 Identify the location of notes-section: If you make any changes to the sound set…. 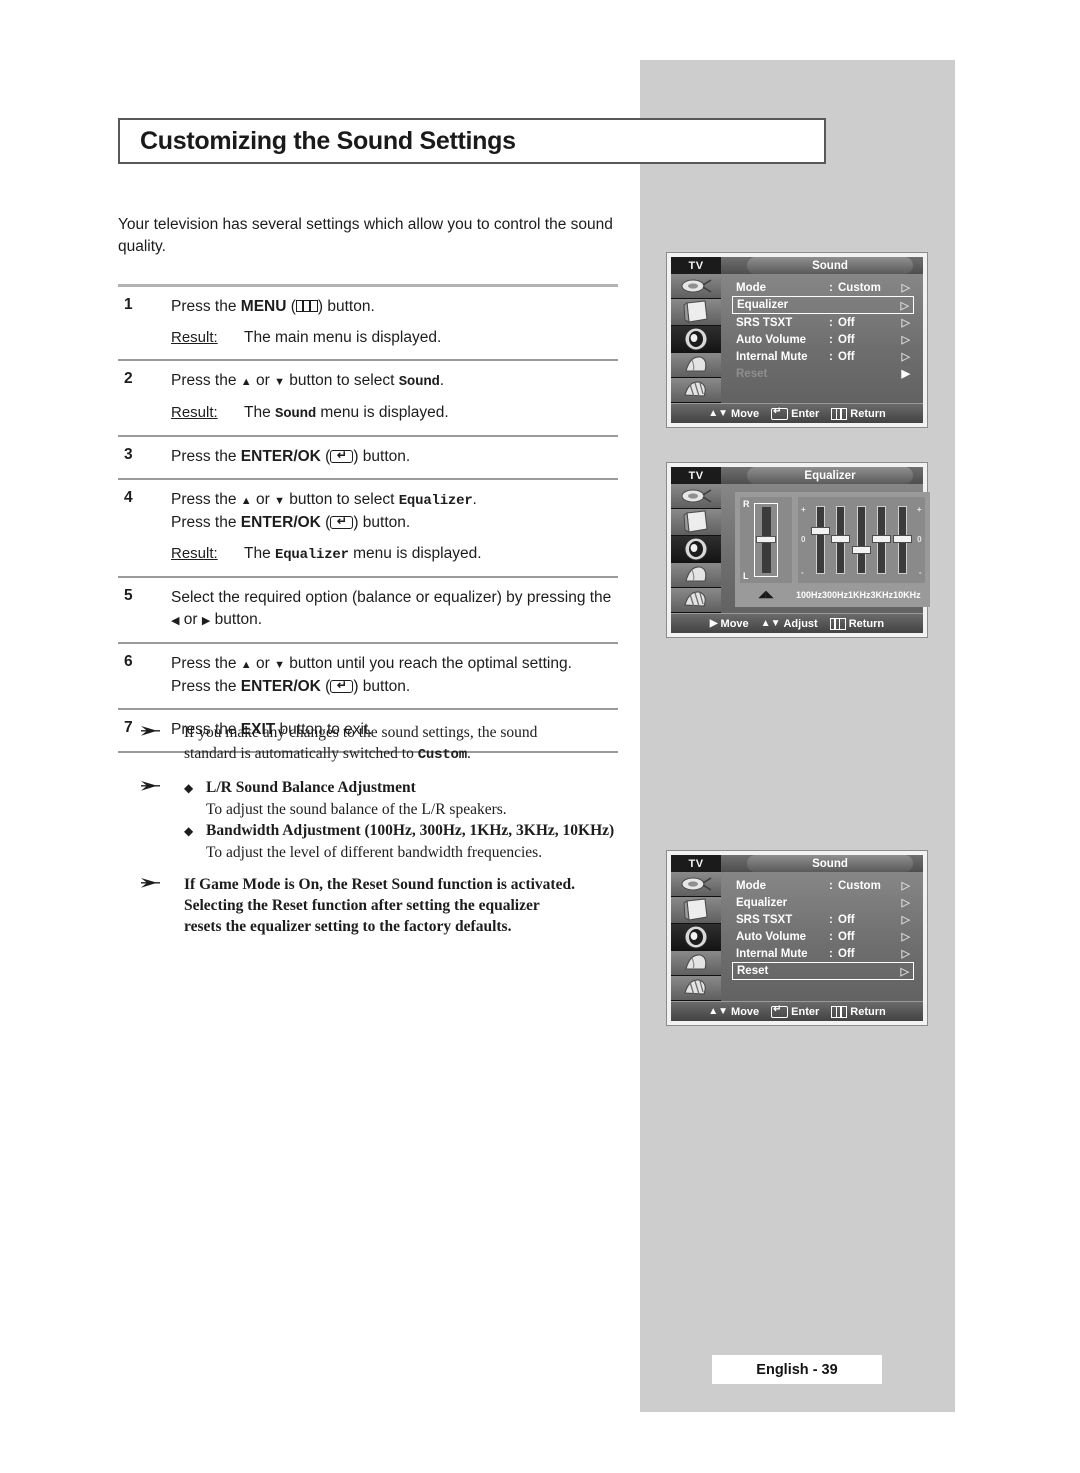
(390, 835).